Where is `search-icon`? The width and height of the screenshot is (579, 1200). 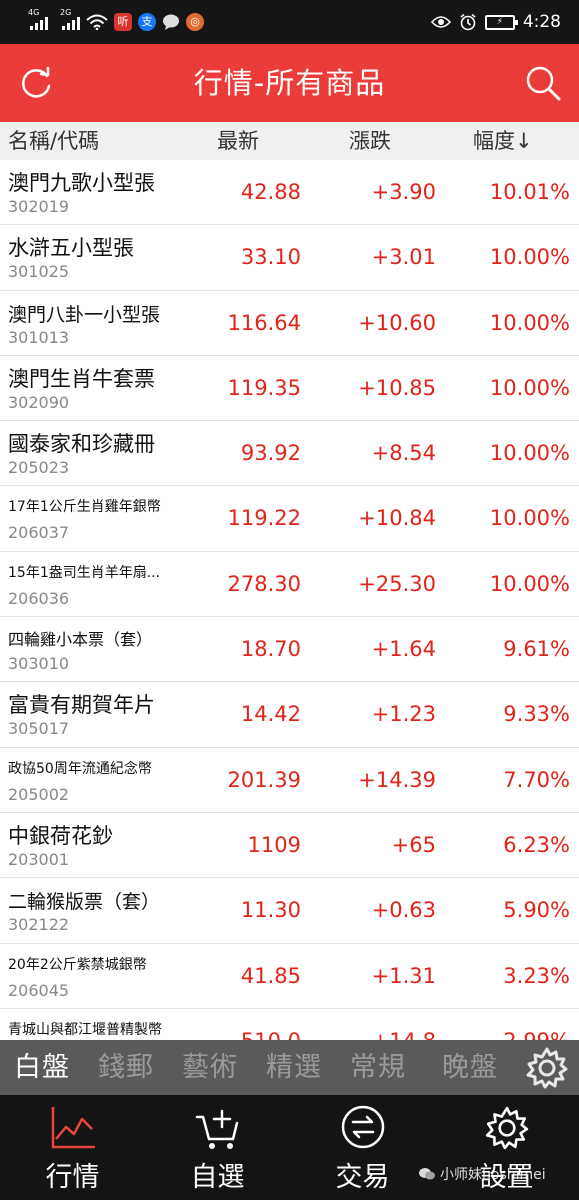
search-icon is located at coordinates (543, 83).